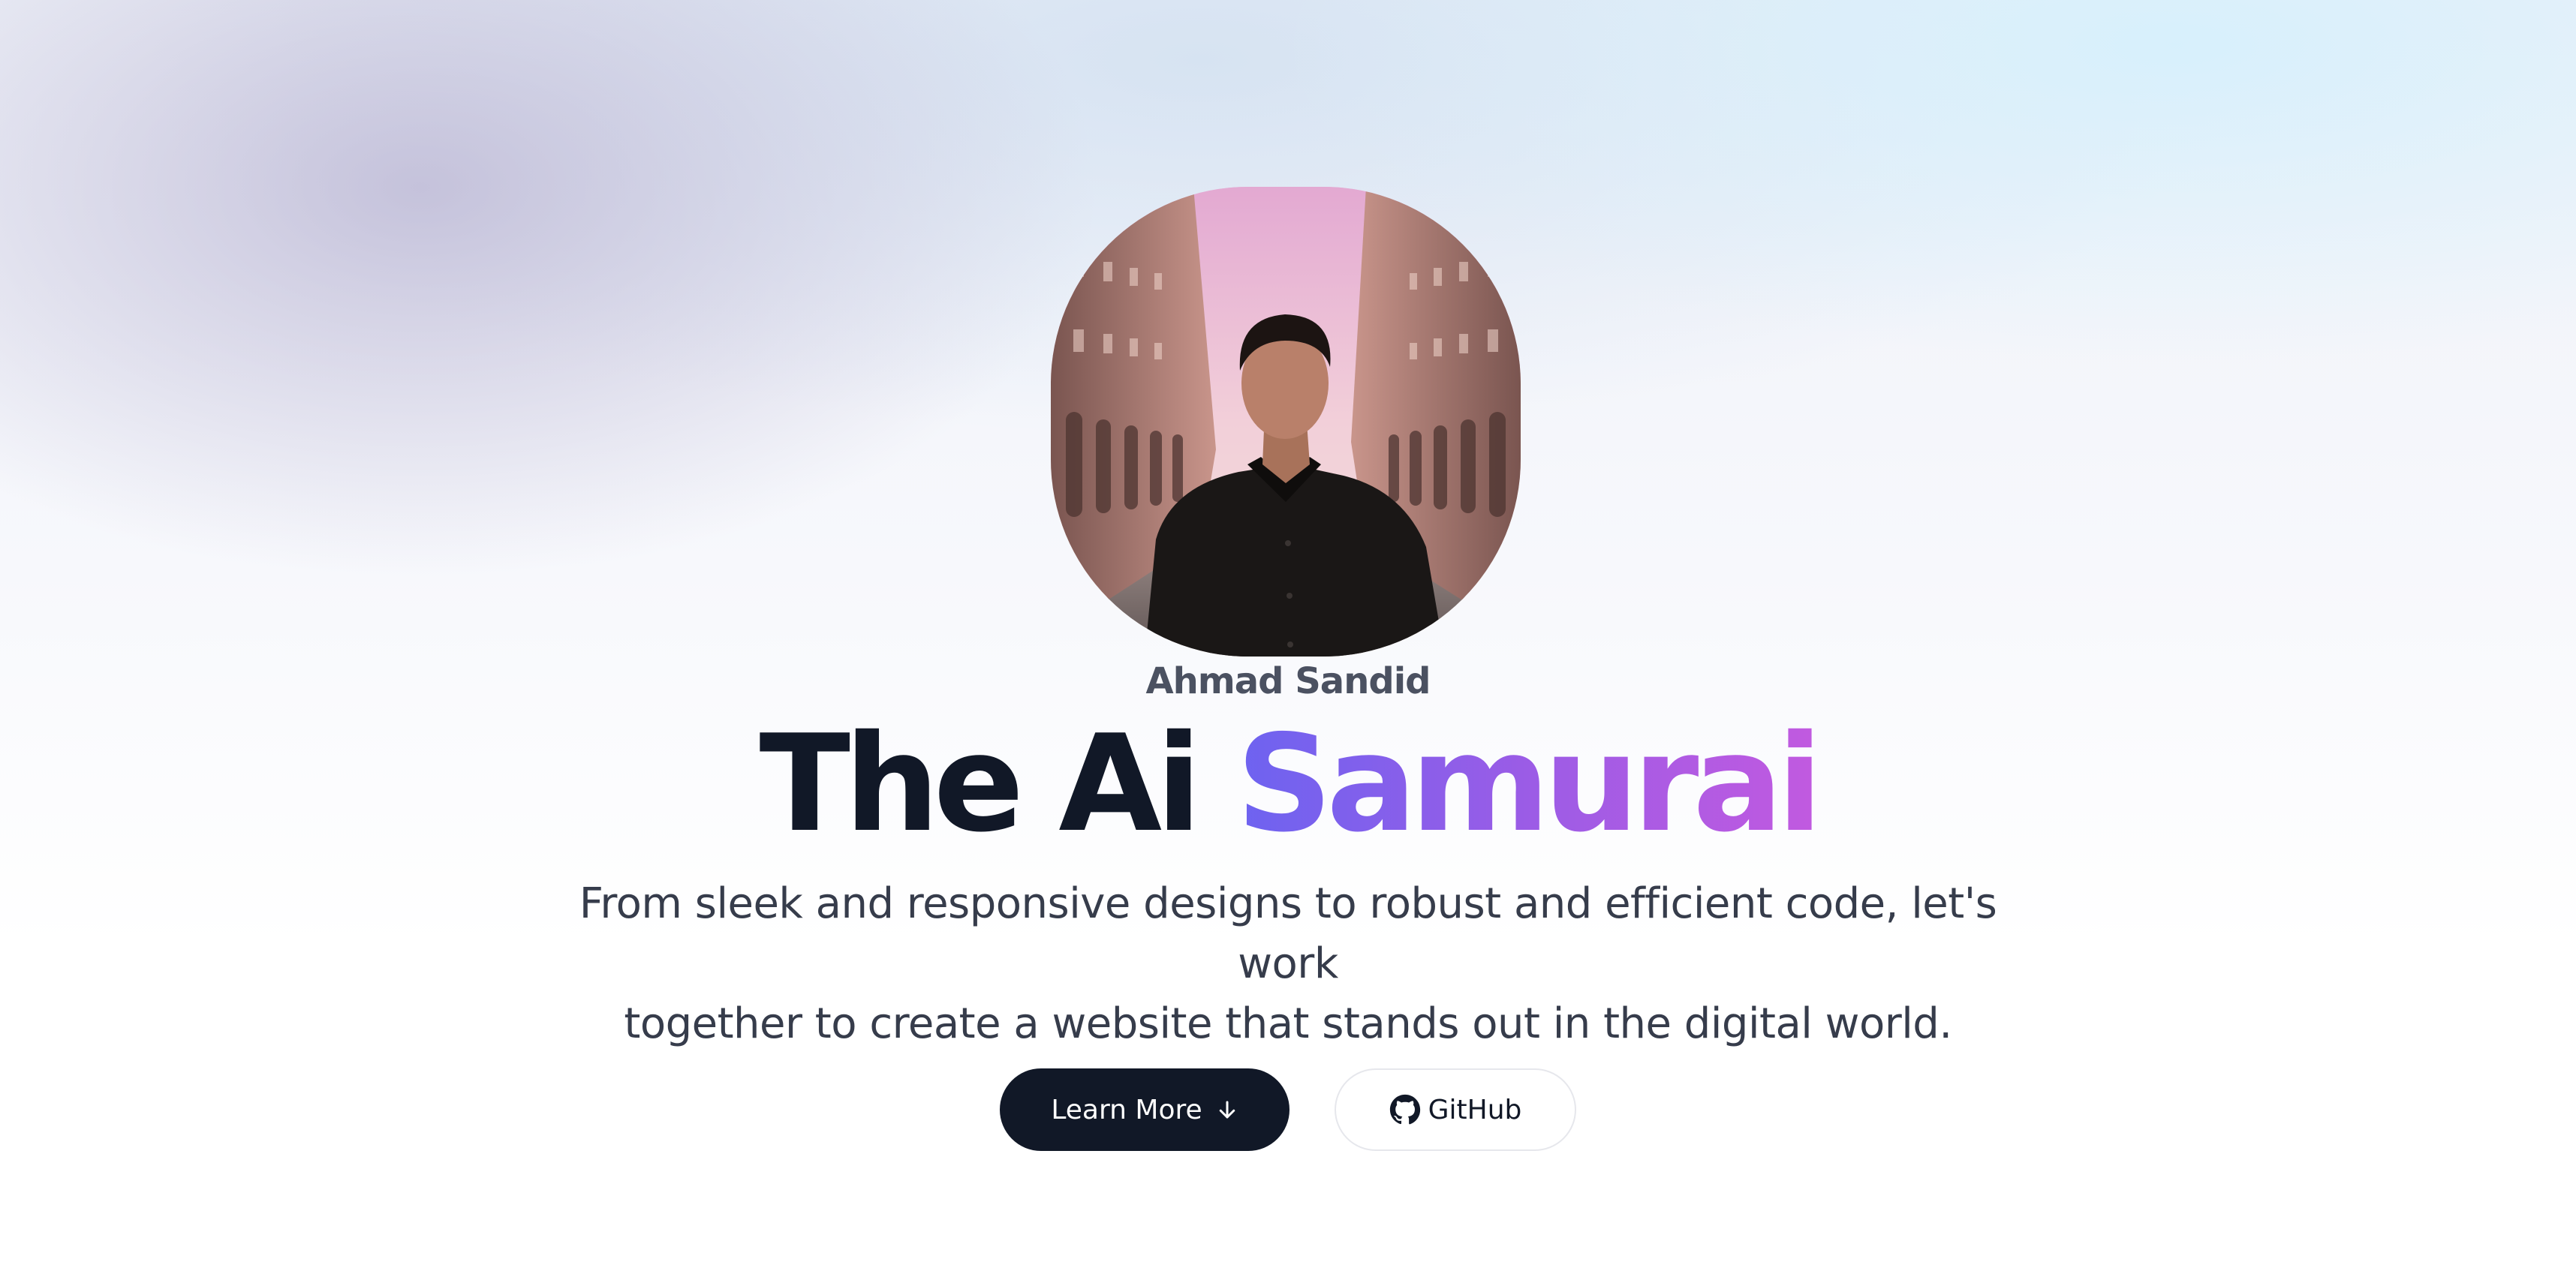 This screenshot has width=2576, height=1262. I want to click on title-dark-part: The Ai, so click(998, 784).